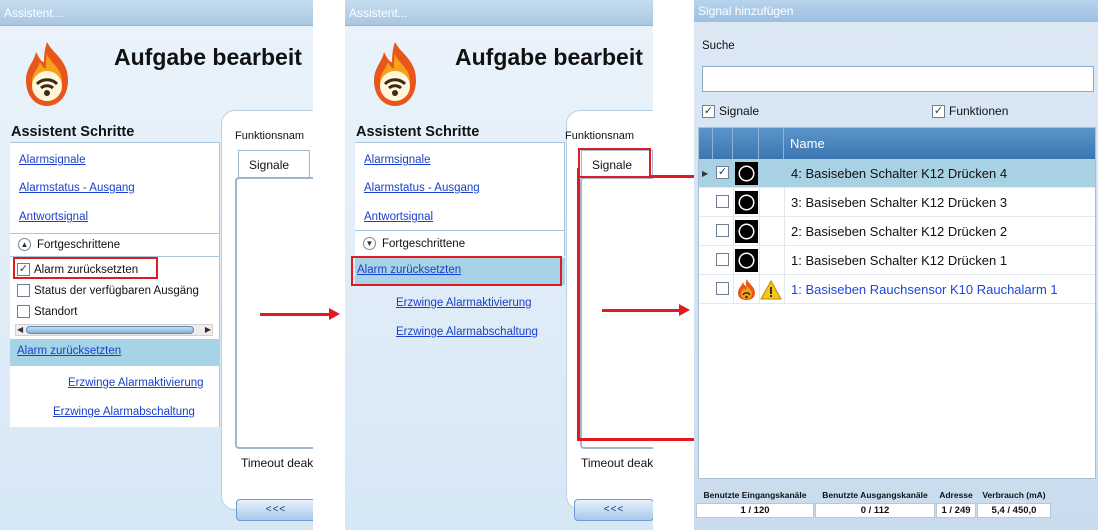 The width and height of the screenshot is (1098, 530). I want to click on consumption-label: Verbrauch (mA), so click(1014, 495).